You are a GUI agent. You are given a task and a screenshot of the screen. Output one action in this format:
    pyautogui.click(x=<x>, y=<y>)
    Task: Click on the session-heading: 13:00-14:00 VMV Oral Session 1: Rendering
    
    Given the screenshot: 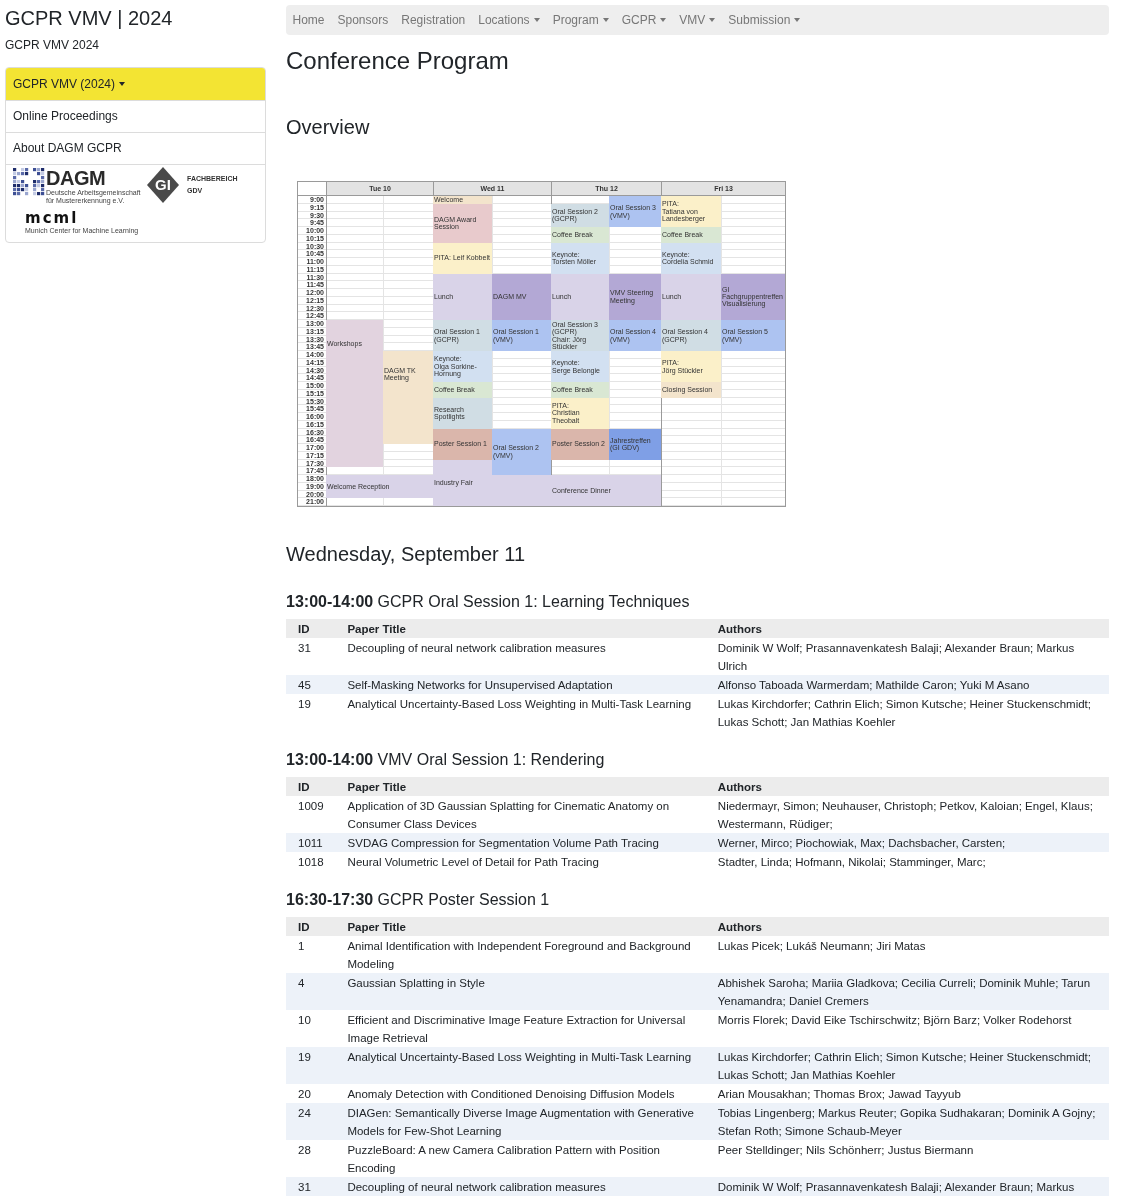 What is the action you would take?
    pyautogui.click(x=446, y=759)
    